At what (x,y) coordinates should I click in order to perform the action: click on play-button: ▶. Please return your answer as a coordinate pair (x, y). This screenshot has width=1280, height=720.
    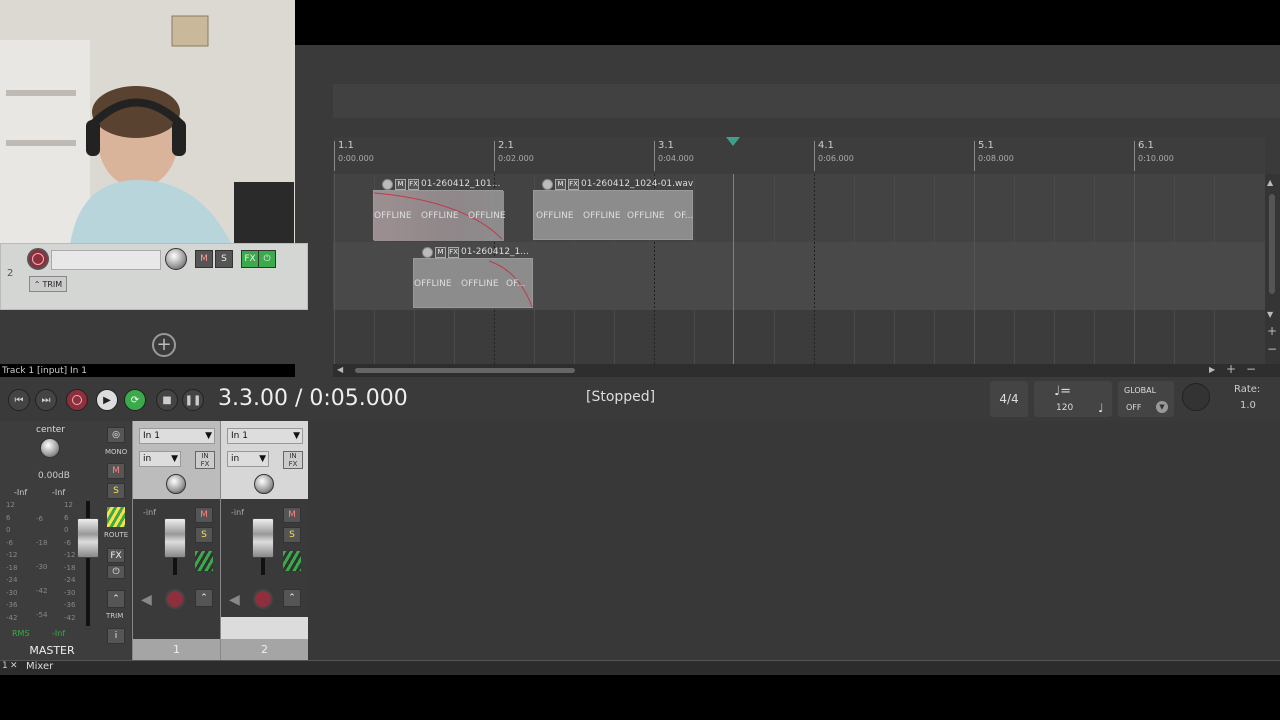
    Looking at the image, I should click on (107, 400).